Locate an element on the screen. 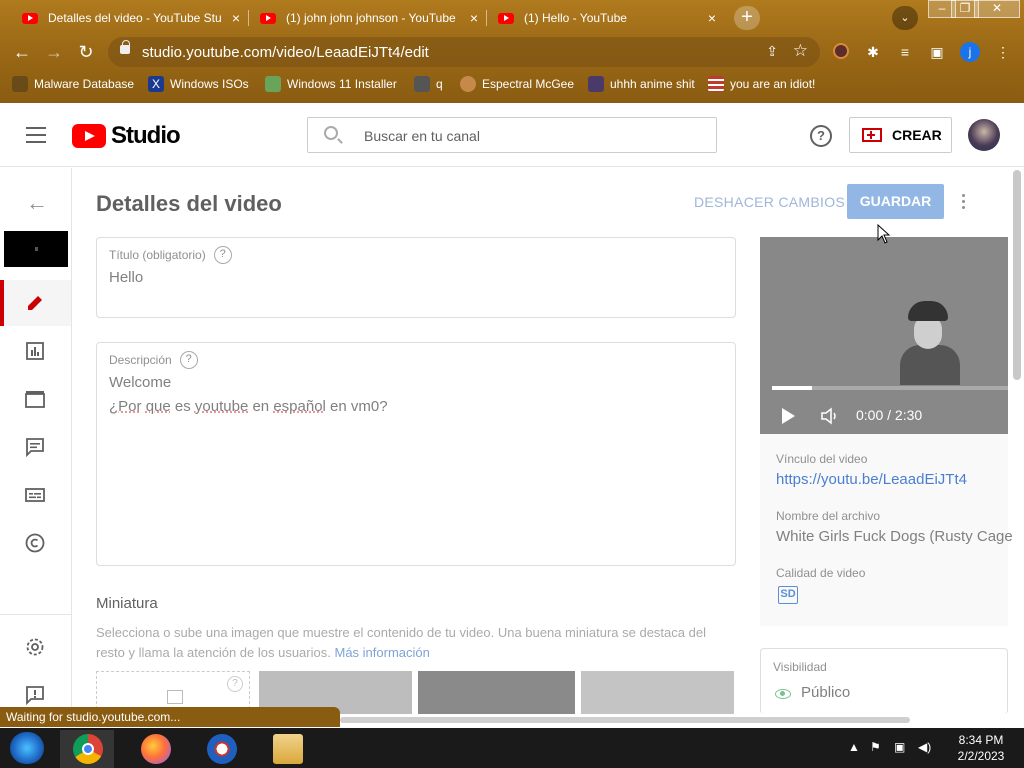 The width and height of the screenshot is (1024, 768). play-icon is located at coordinates (788, 416).